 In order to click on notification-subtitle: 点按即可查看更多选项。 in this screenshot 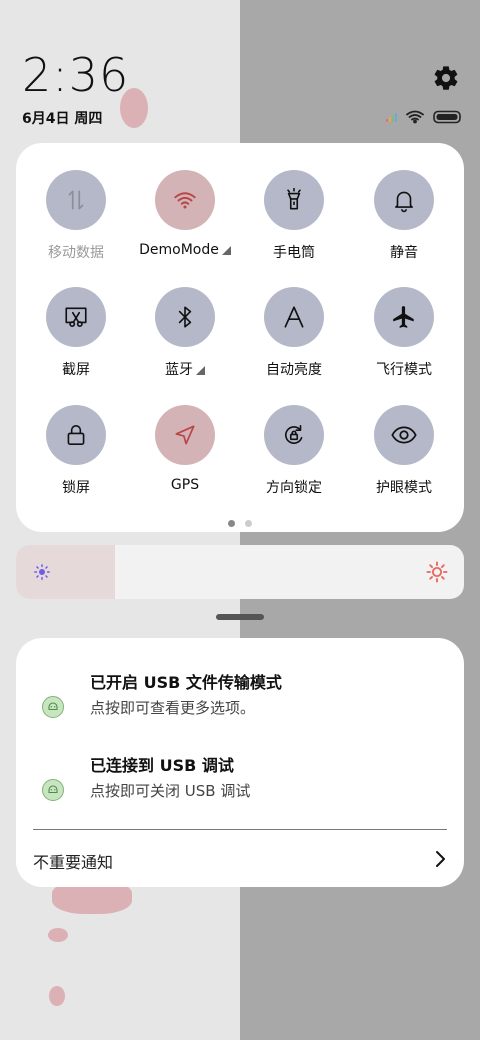, I will do `click(173, 708)`.